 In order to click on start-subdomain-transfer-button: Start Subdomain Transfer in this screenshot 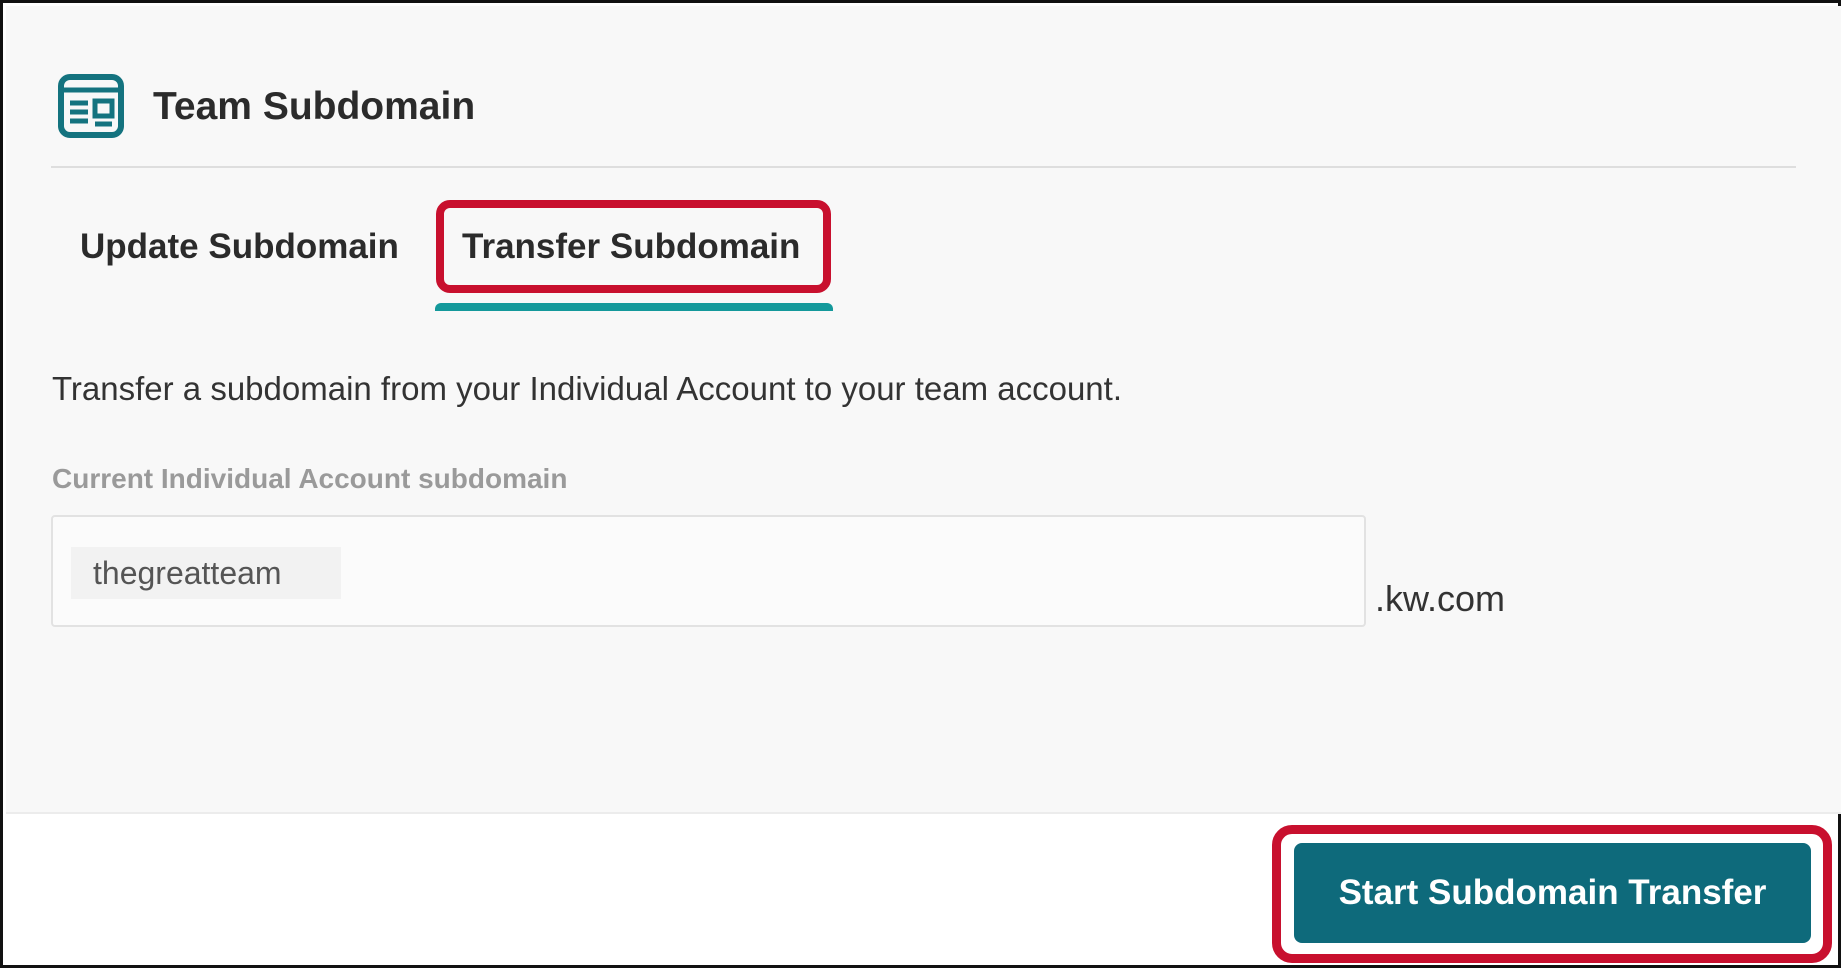, I will do `click(1552, 893)`.